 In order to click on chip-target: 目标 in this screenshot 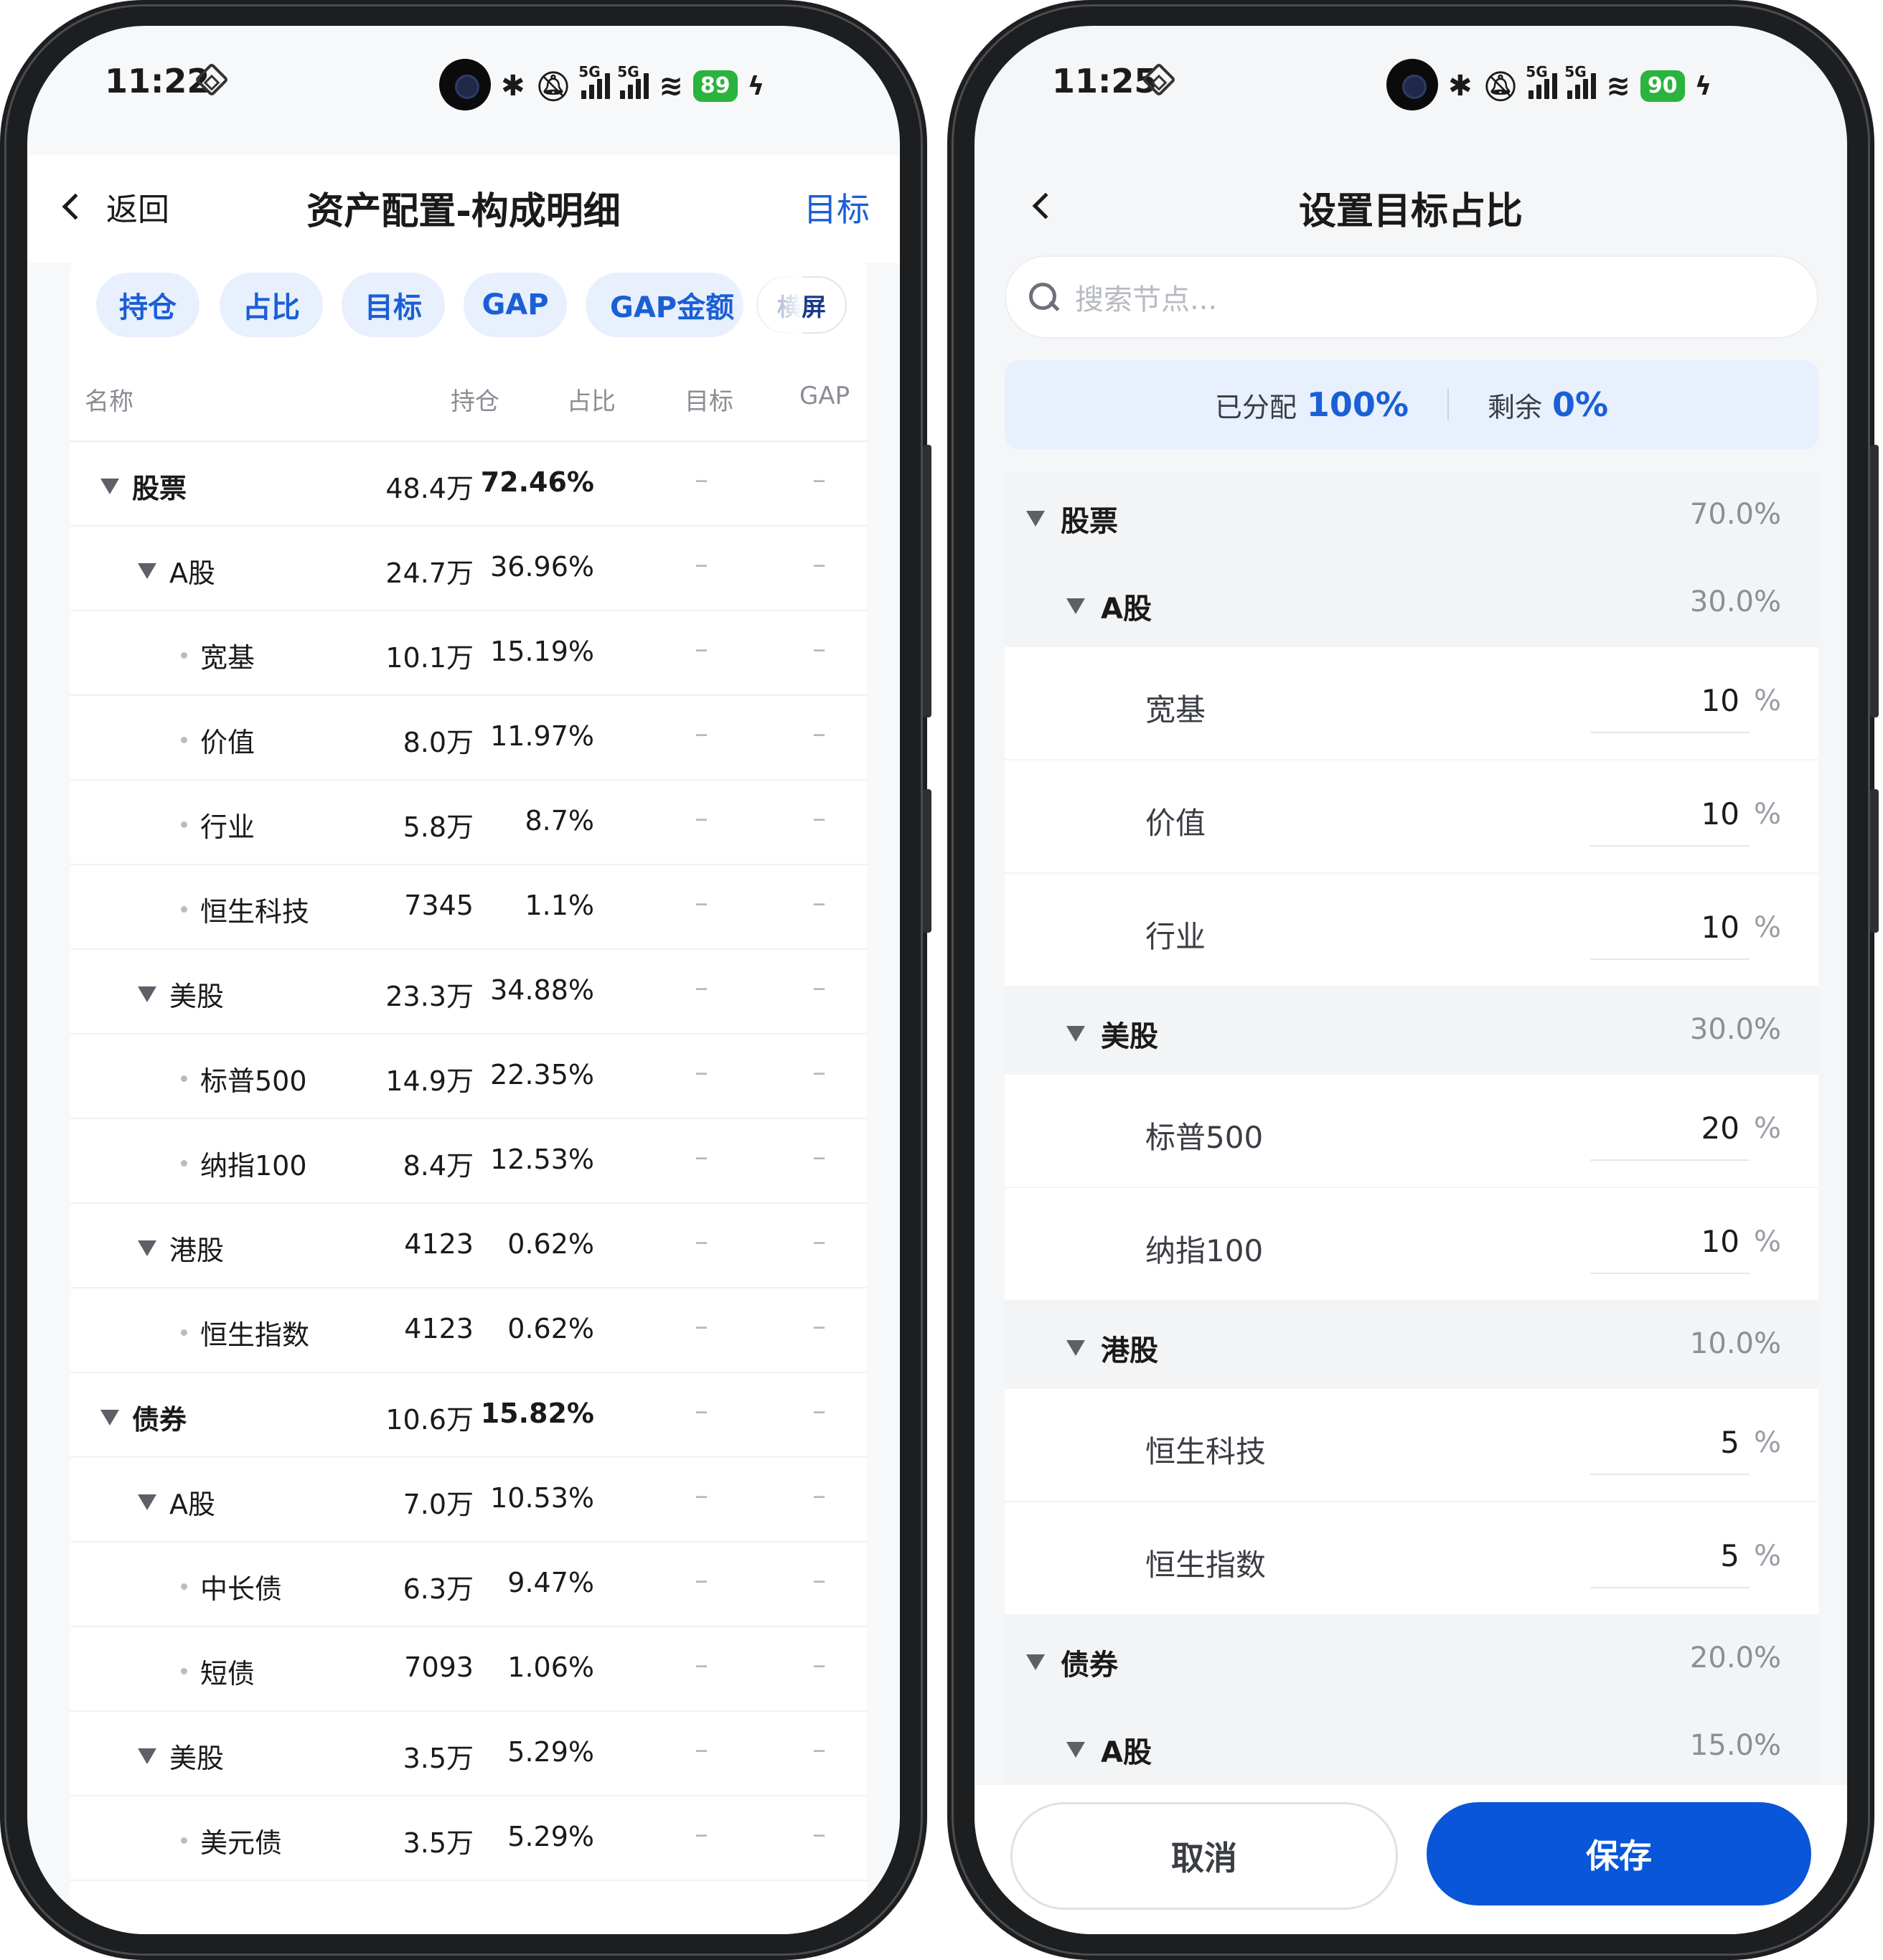, I will do `click(394, 305)`.